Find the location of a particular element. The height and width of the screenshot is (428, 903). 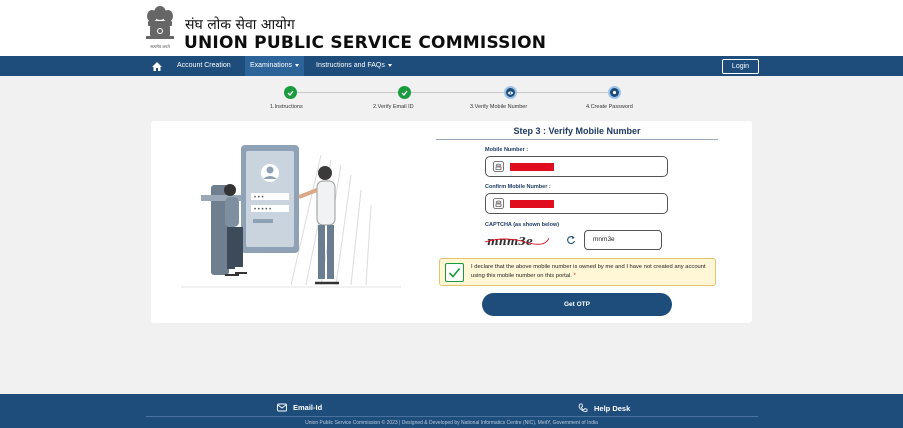

confirm-mobile-field is located at coordinates (576, 203).